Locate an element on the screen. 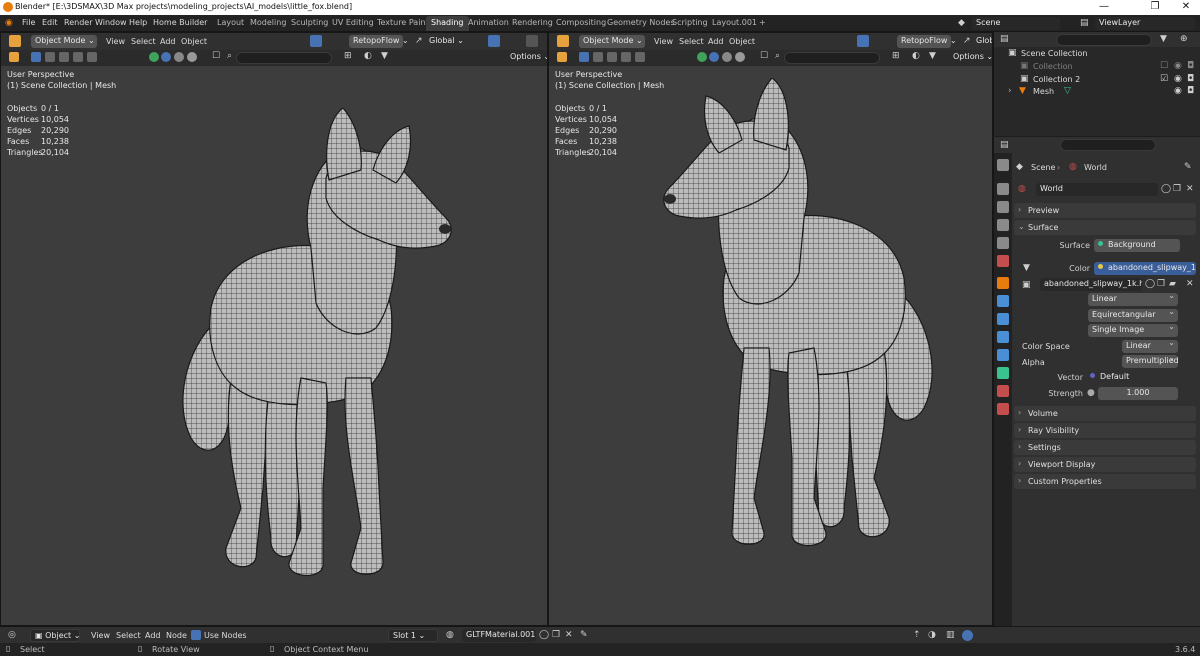  world-tab-icon is located at coordinates (1003, 261).